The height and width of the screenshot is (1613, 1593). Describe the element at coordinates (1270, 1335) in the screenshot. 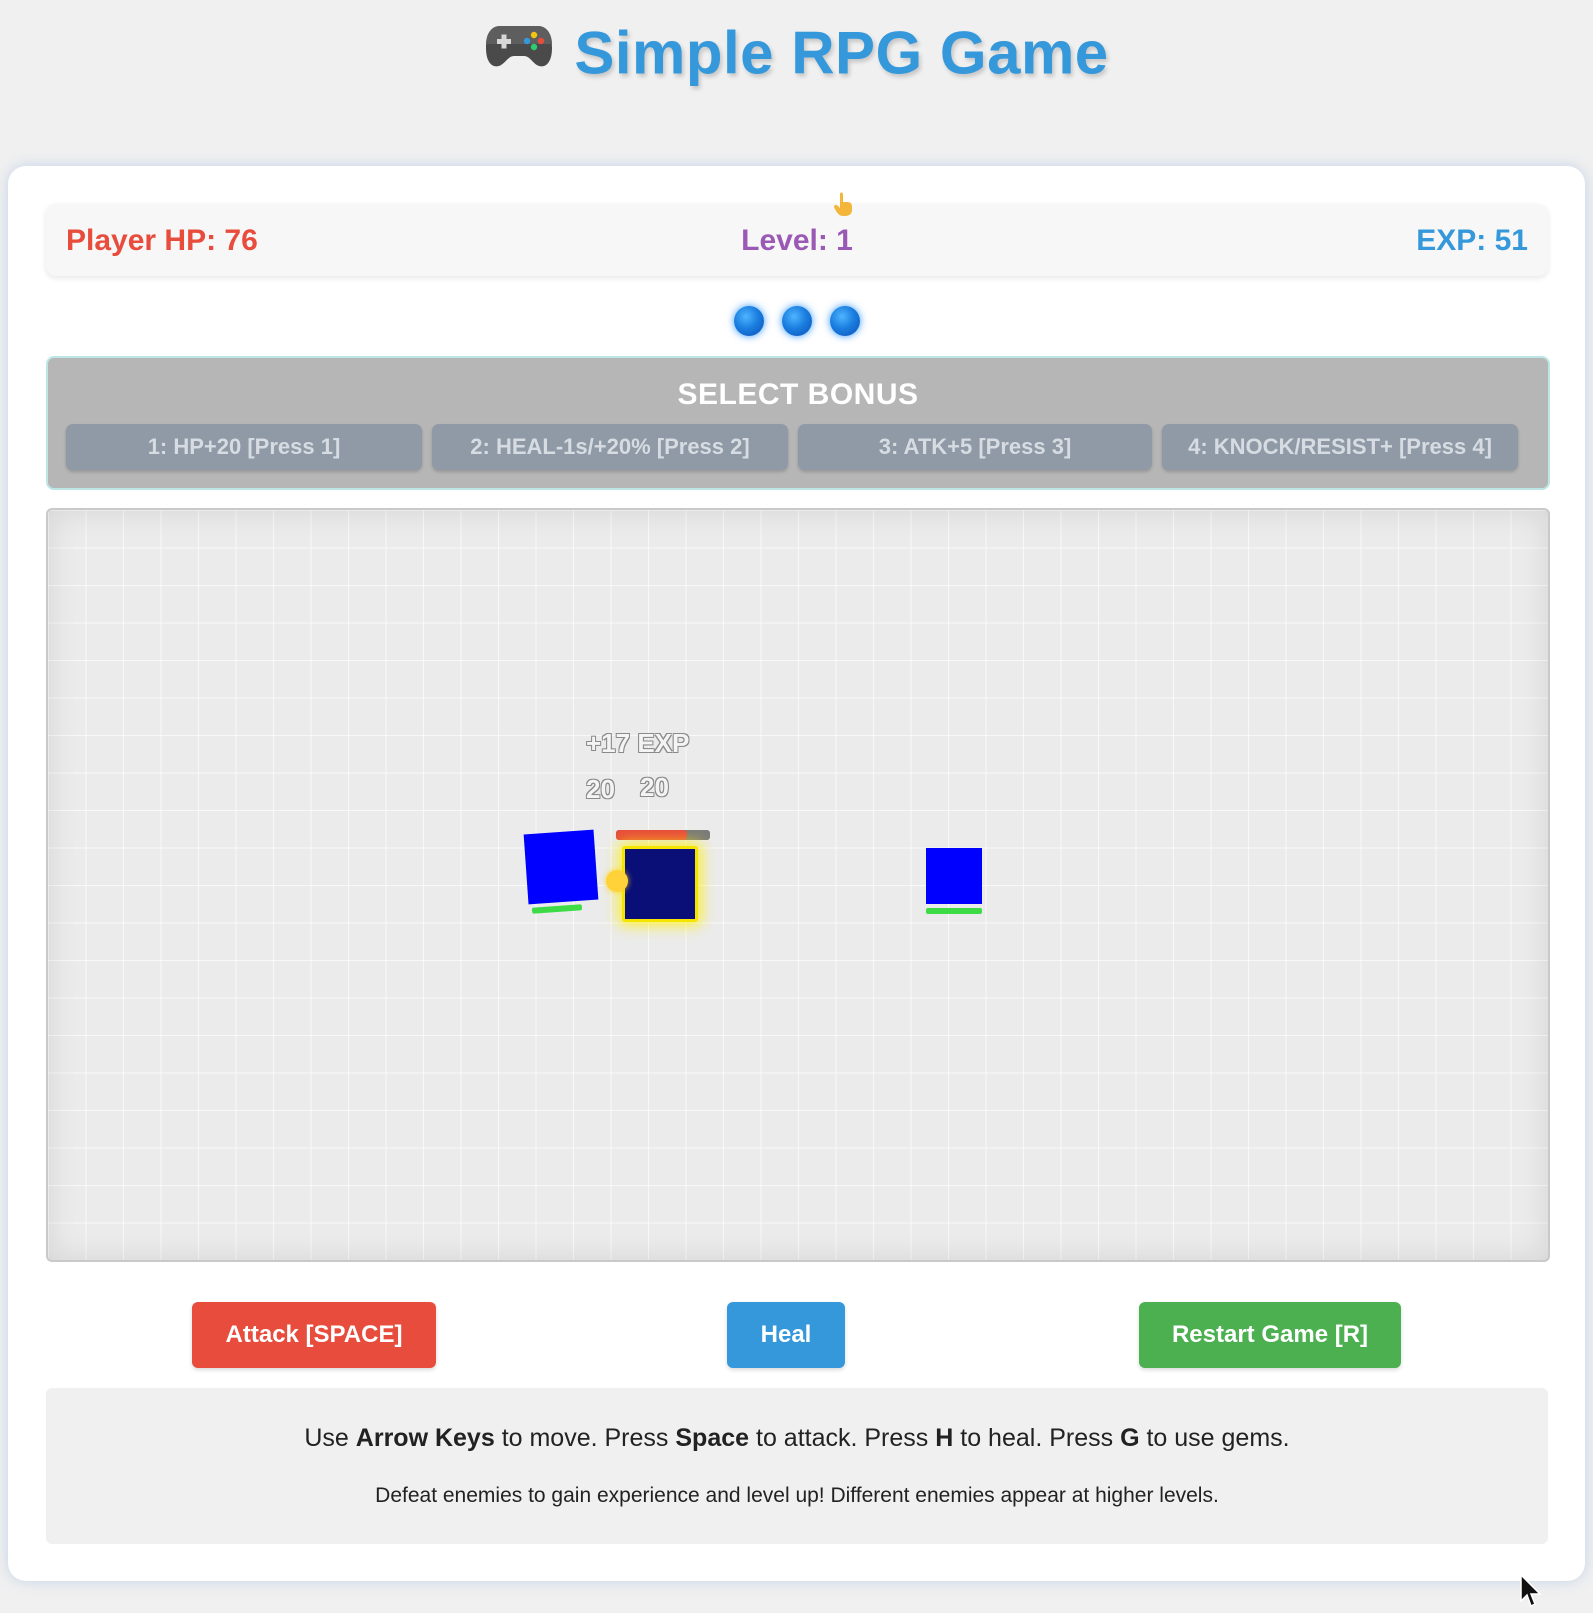

I see `restart-button: Restart Game [R]` at that location.